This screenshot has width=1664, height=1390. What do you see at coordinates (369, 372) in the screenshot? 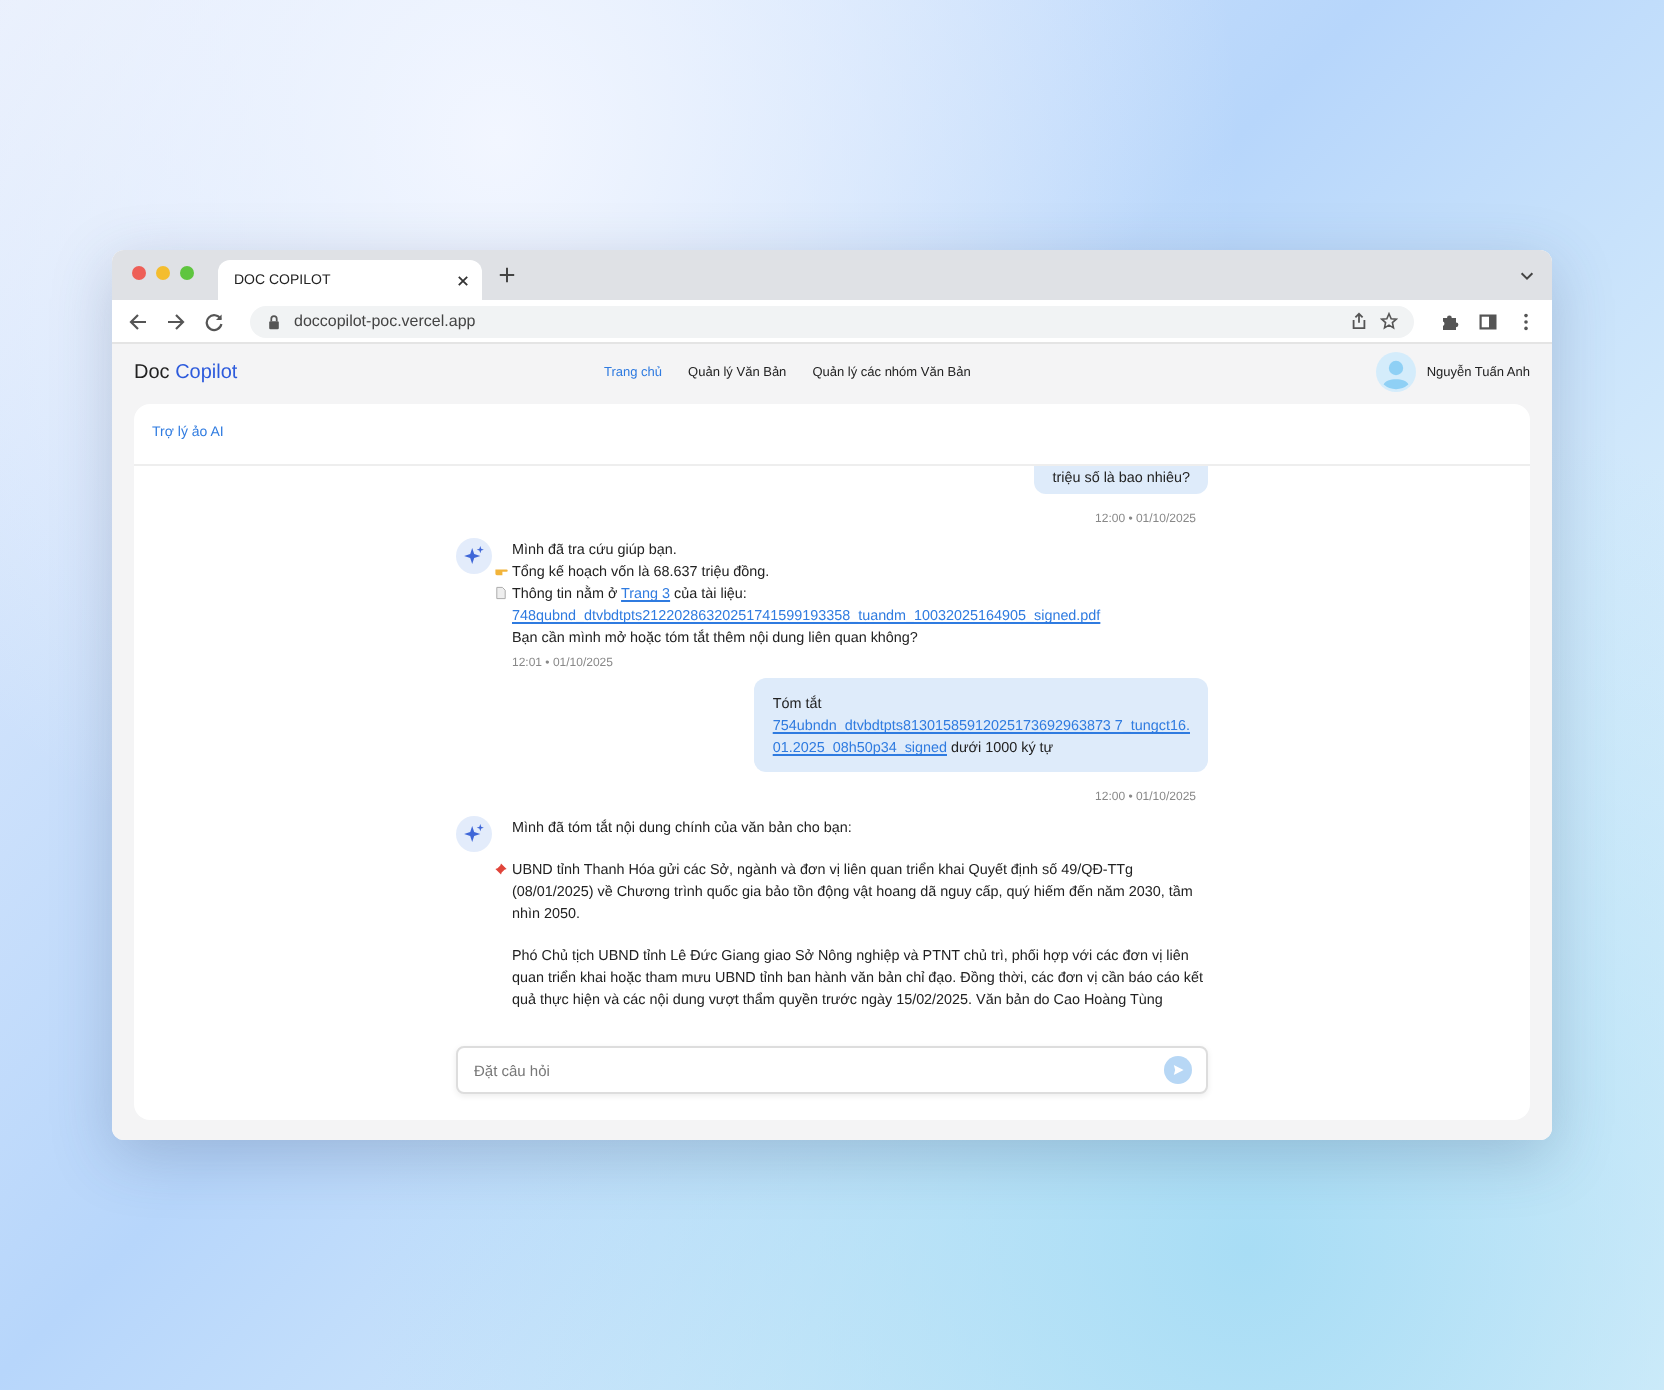
I see `logo: Doc Copilot` at bounding box center [369, 372].